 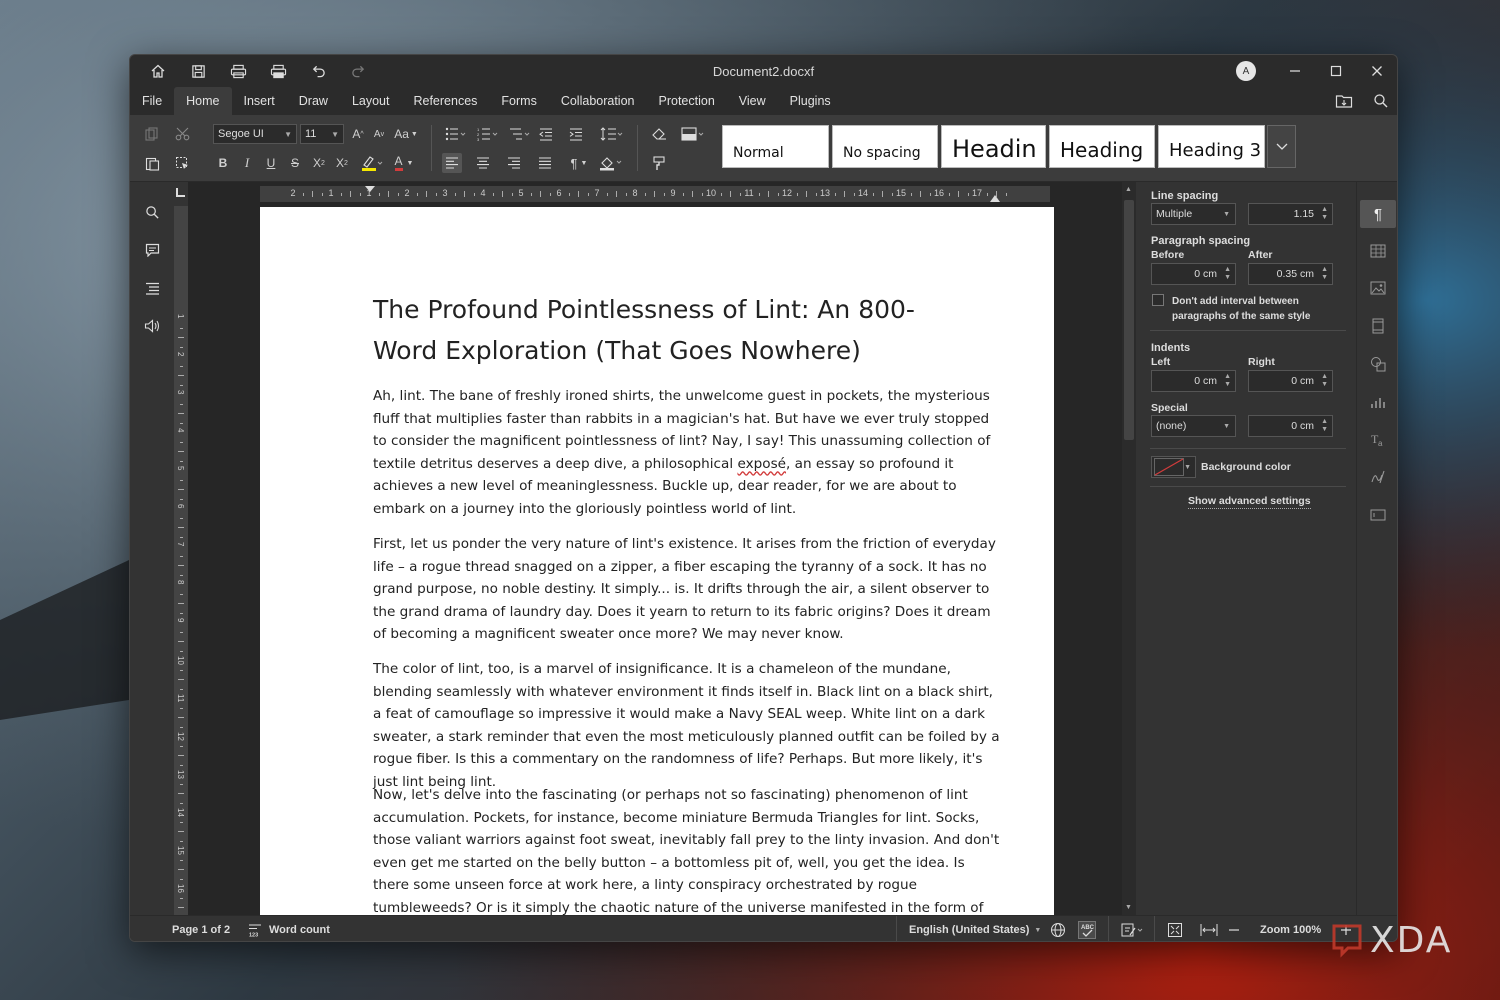 I want to click on multilevel-list-button, so click(x=520, y=134).